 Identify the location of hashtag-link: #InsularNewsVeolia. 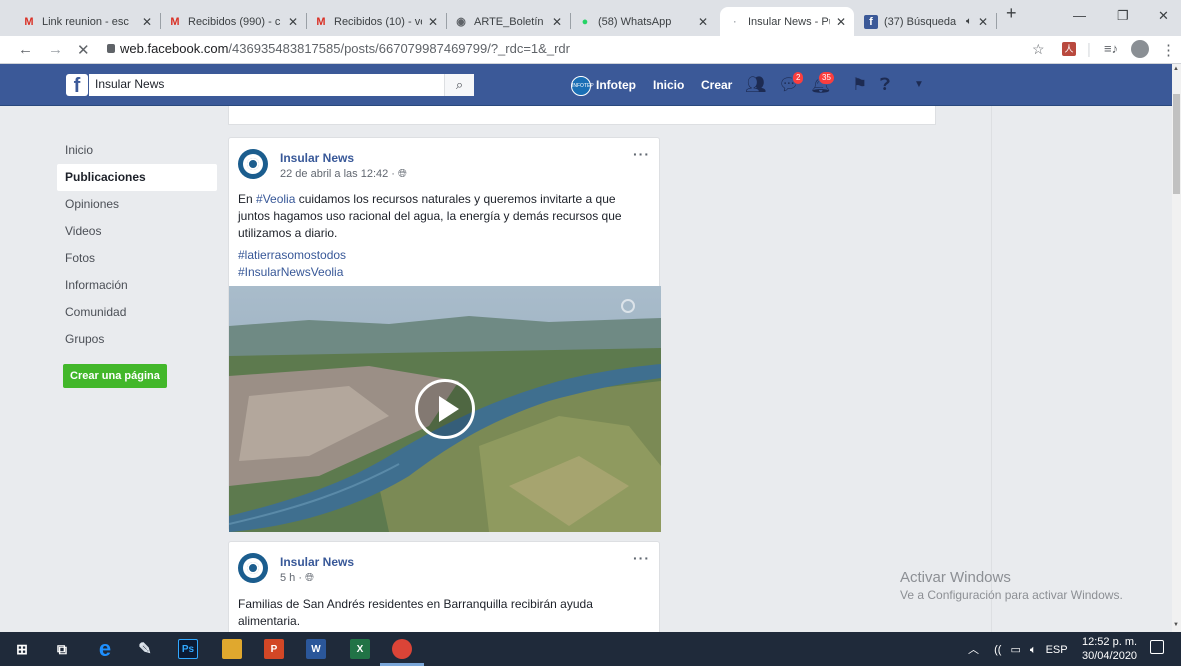
(444, 272).